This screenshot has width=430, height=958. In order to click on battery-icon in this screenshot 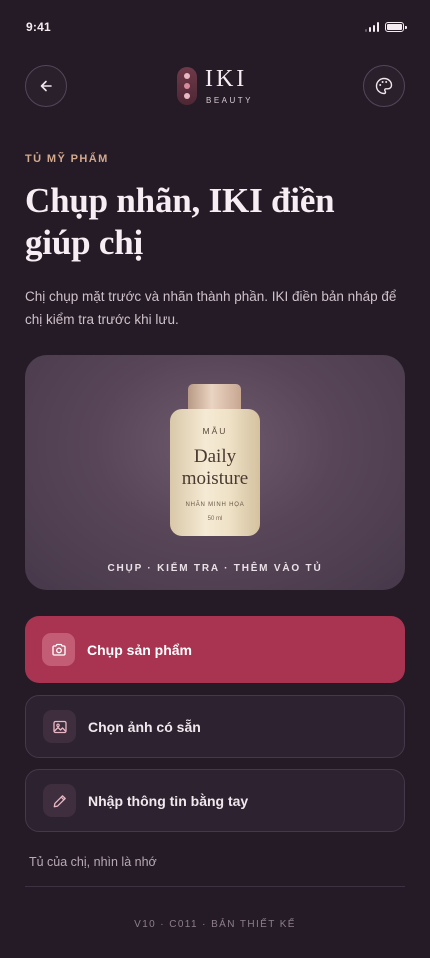, I will do `click(396, 27)`.